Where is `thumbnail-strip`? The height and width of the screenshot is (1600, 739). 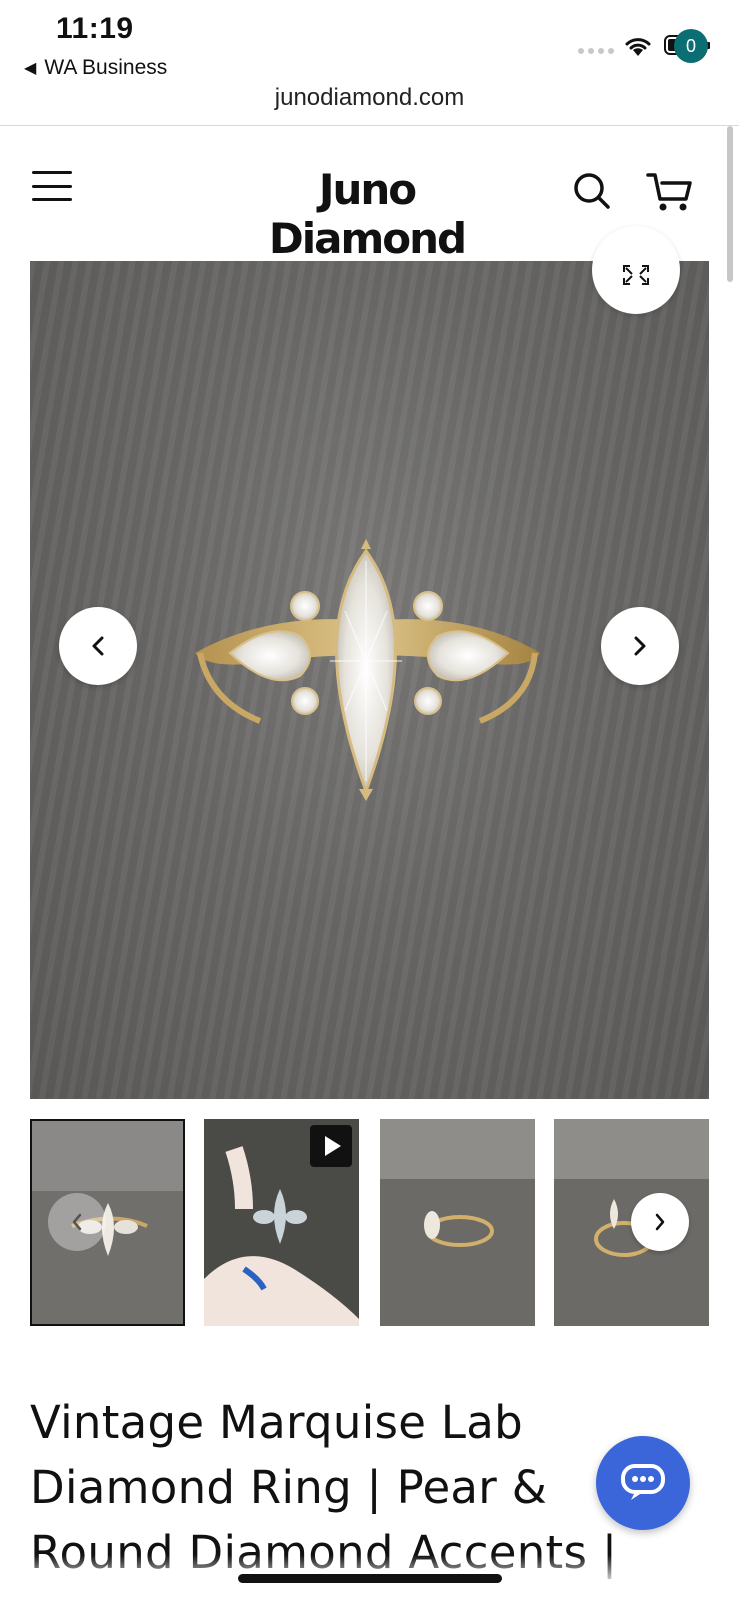 thumbnail-strip is located at coordinates (369, 1222).